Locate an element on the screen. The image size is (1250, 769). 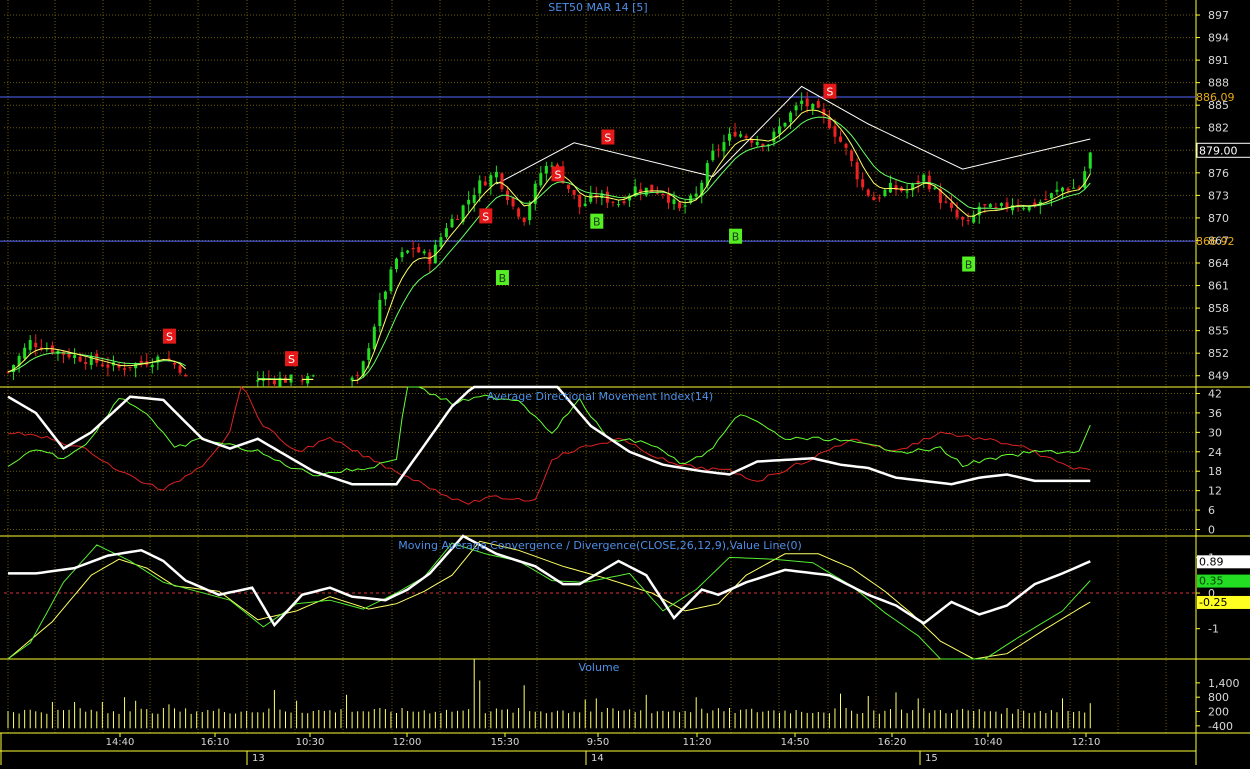
price-tick-label: 888 is located at coordinates (1218, 83).